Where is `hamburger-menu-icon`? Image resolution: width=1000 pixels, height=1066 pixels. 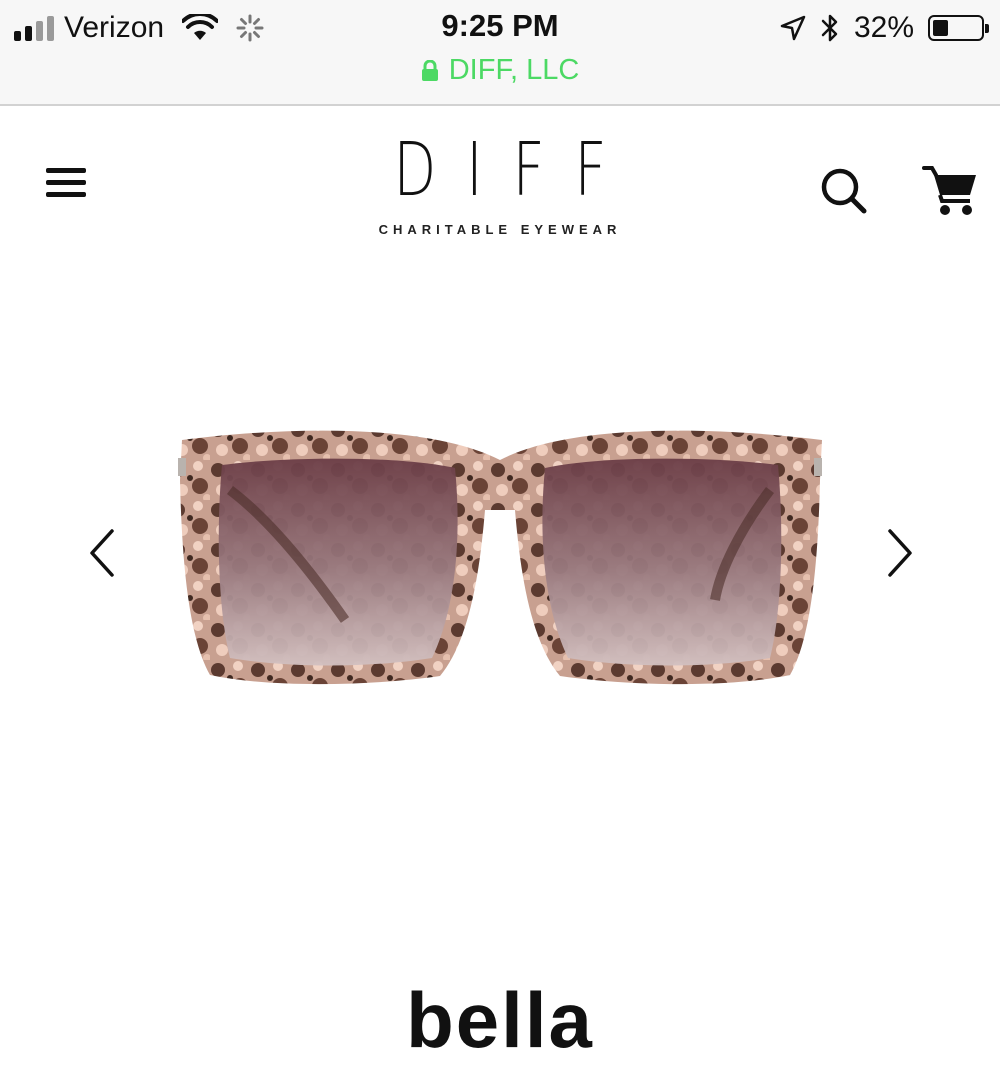 hamburger-menu-icon is located at coordinates (67, 185).